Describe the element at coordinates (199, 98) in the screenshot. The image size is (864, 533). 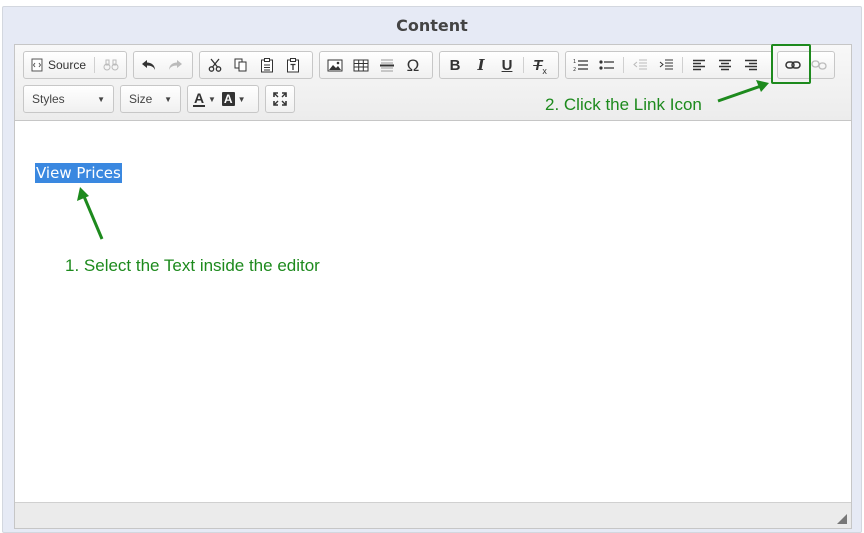
I see `text-color-icon: A` at that location.